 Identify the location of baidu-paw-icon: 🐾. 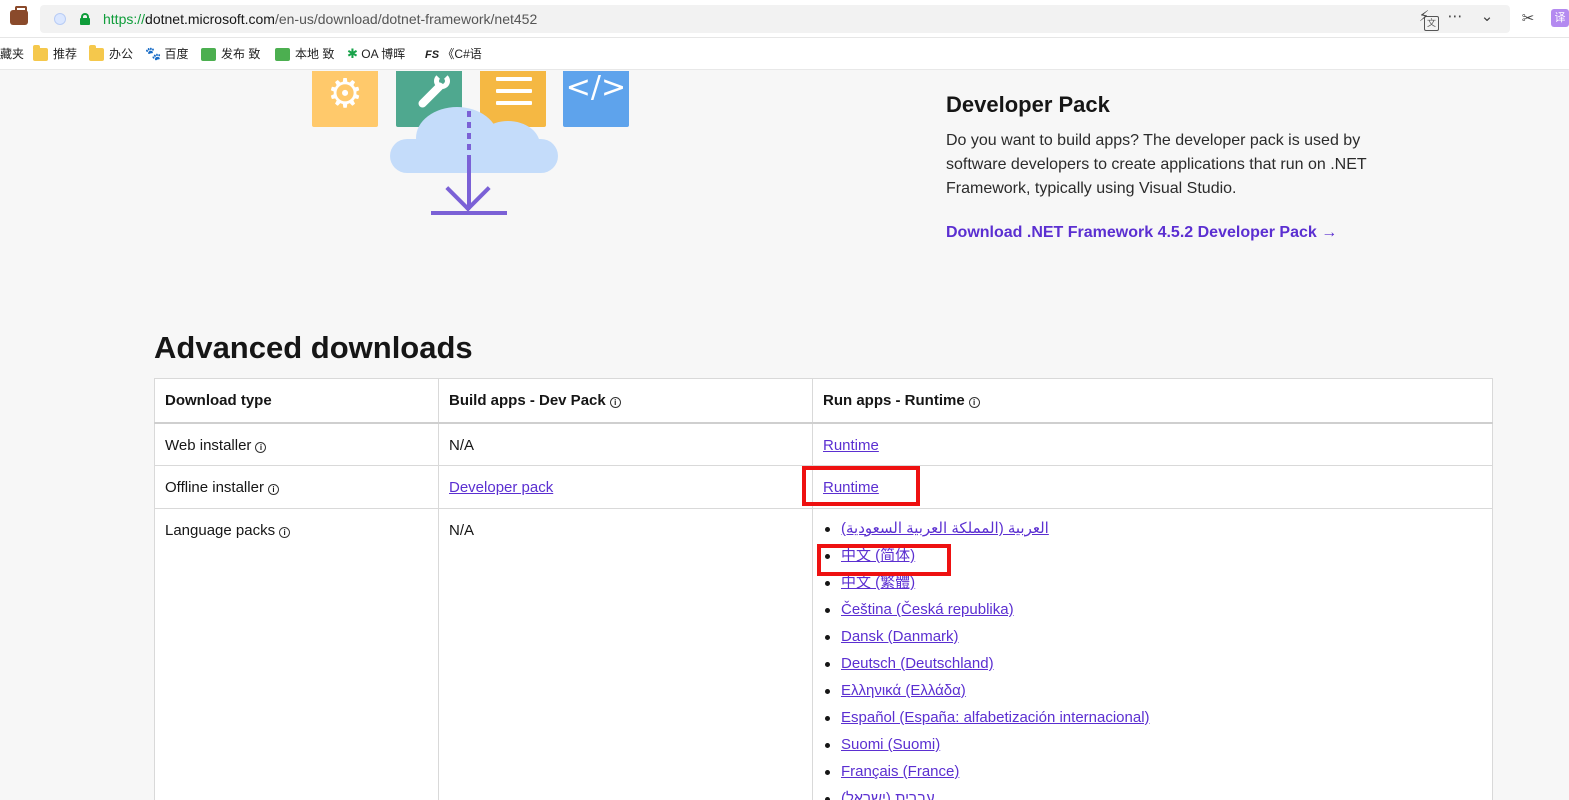
(153, 53).